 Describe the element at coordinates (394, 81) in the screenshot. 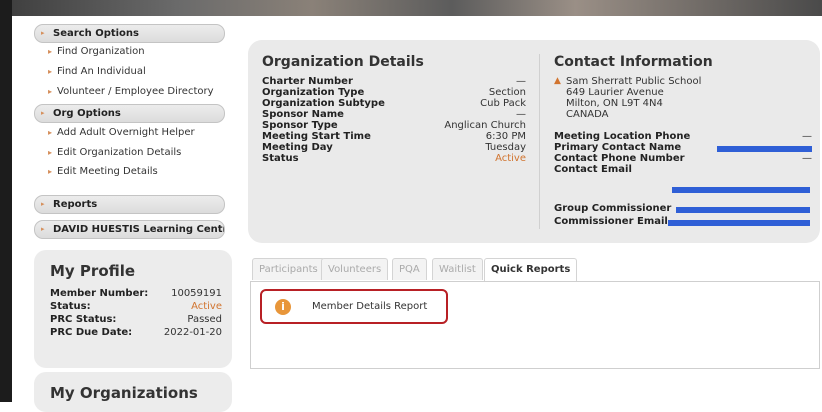

I see `detail-charter-number: Charter Number —` at that location.